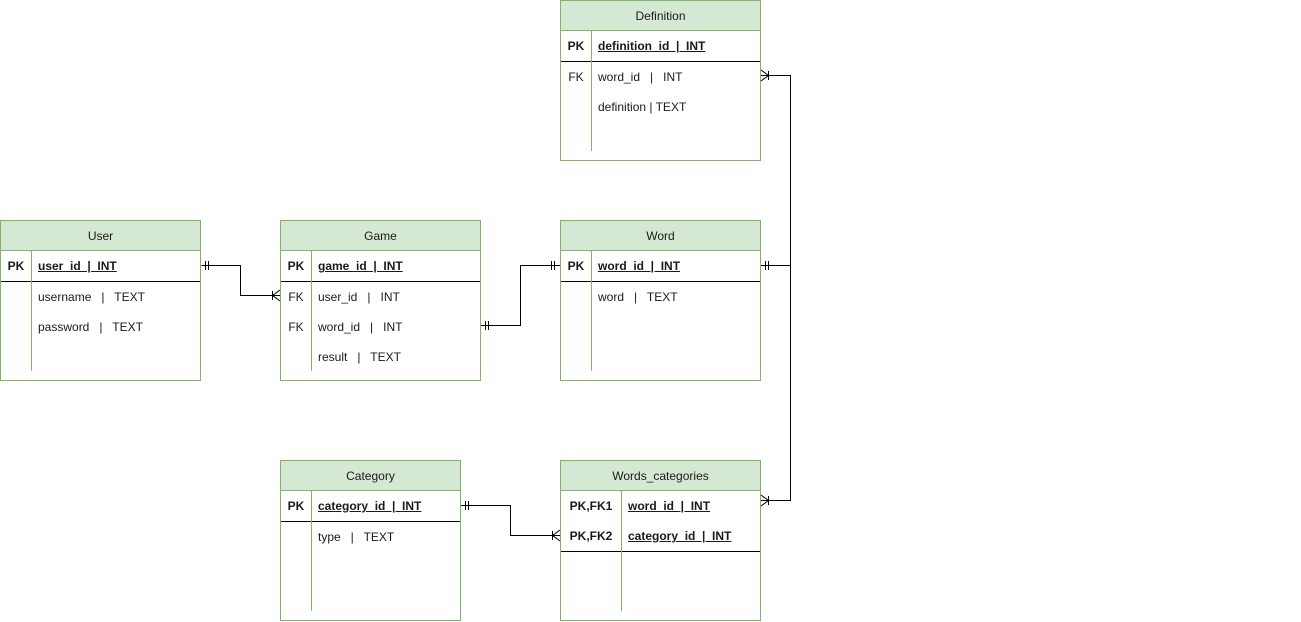  What do you see at coordinates (511, 521) in the screenshot?
I see `relationship-category-words-categories` at bounding box center [511, 521].